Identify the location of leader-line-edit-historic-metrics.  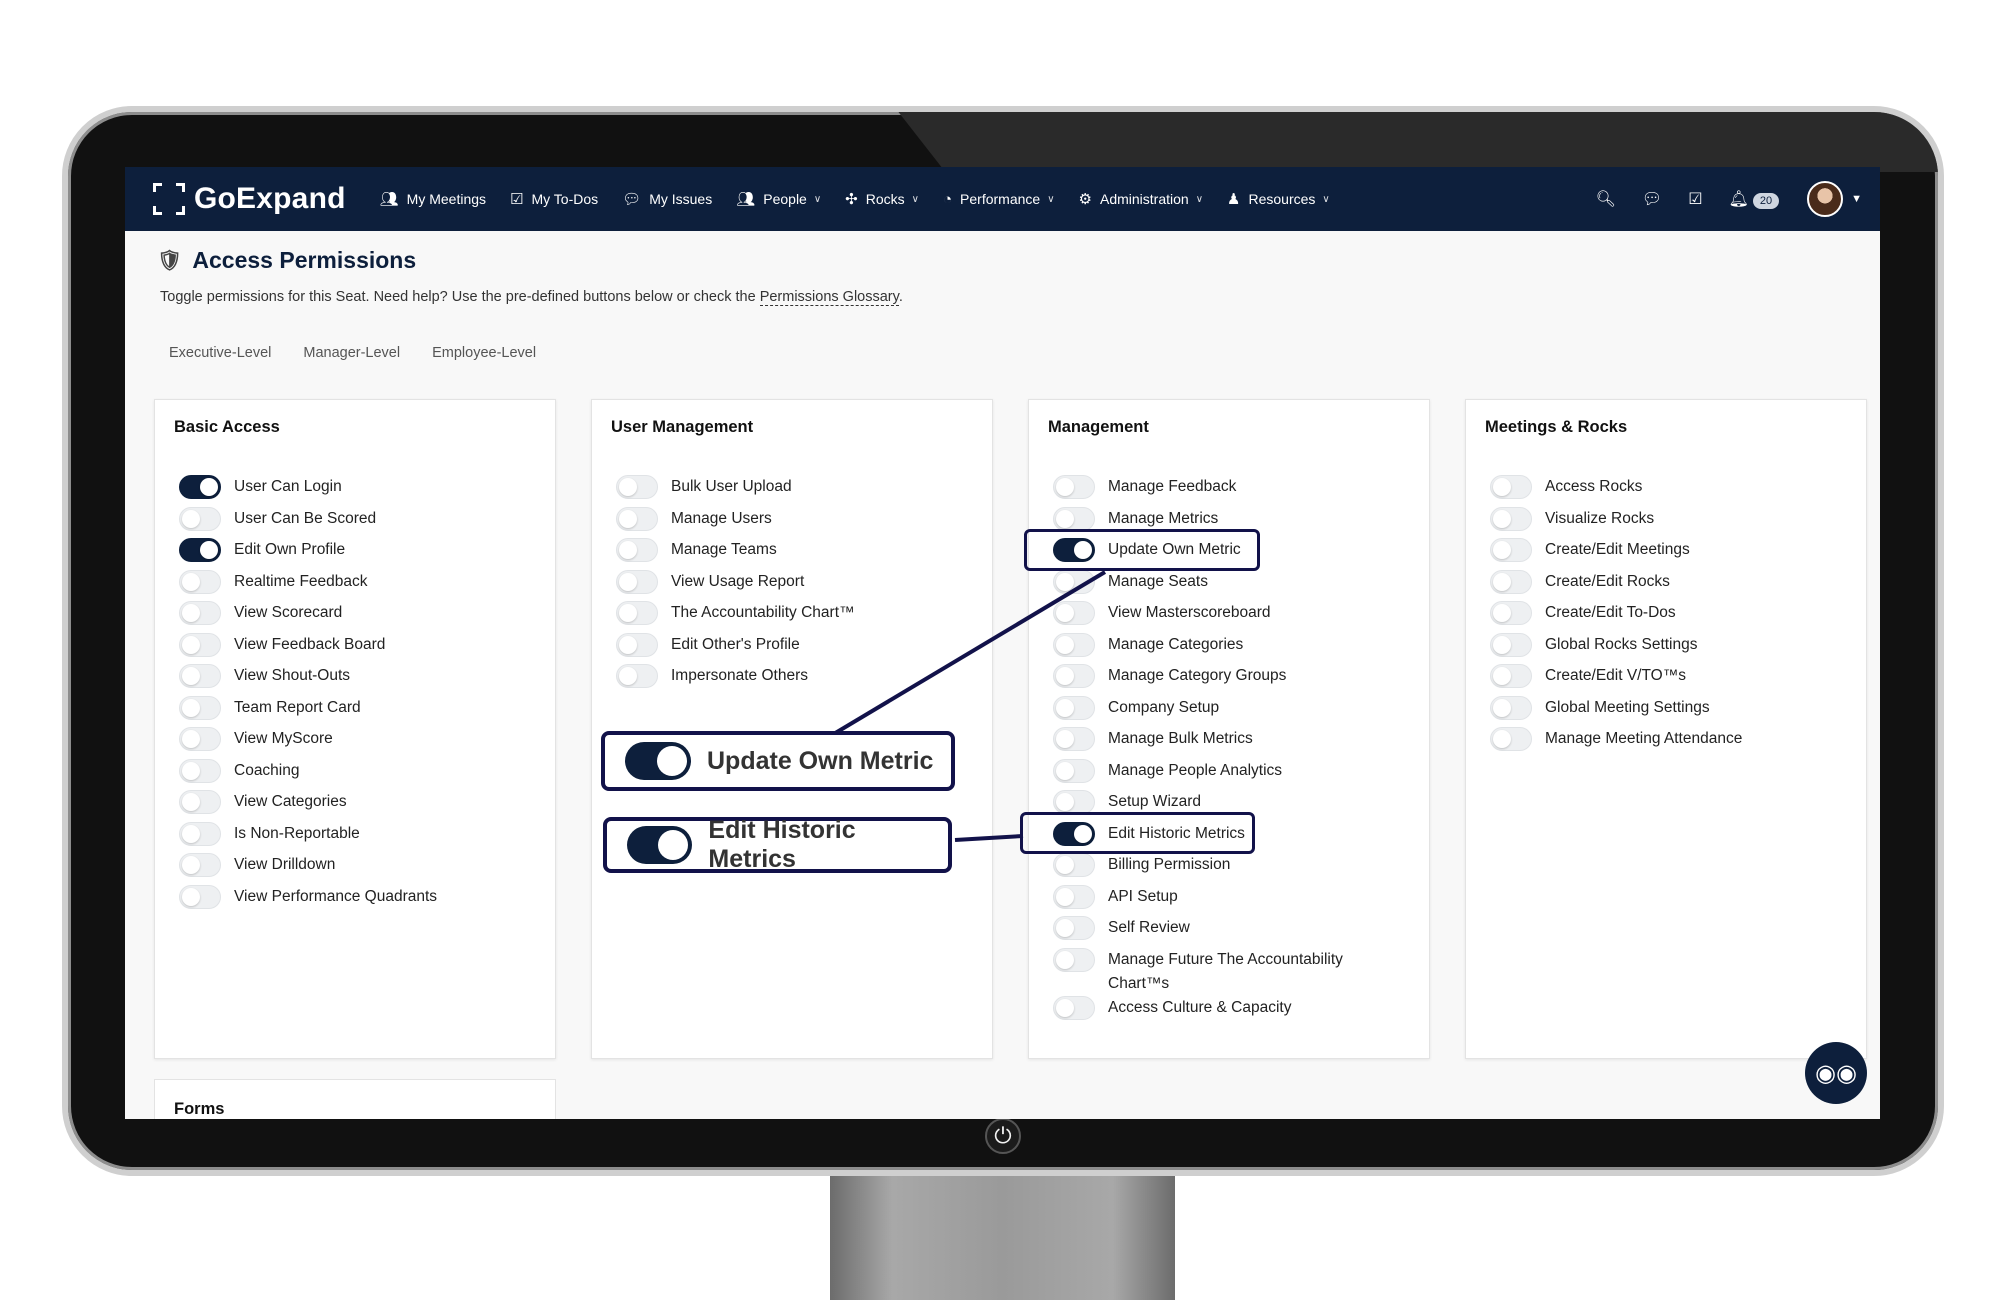
(989, 838).